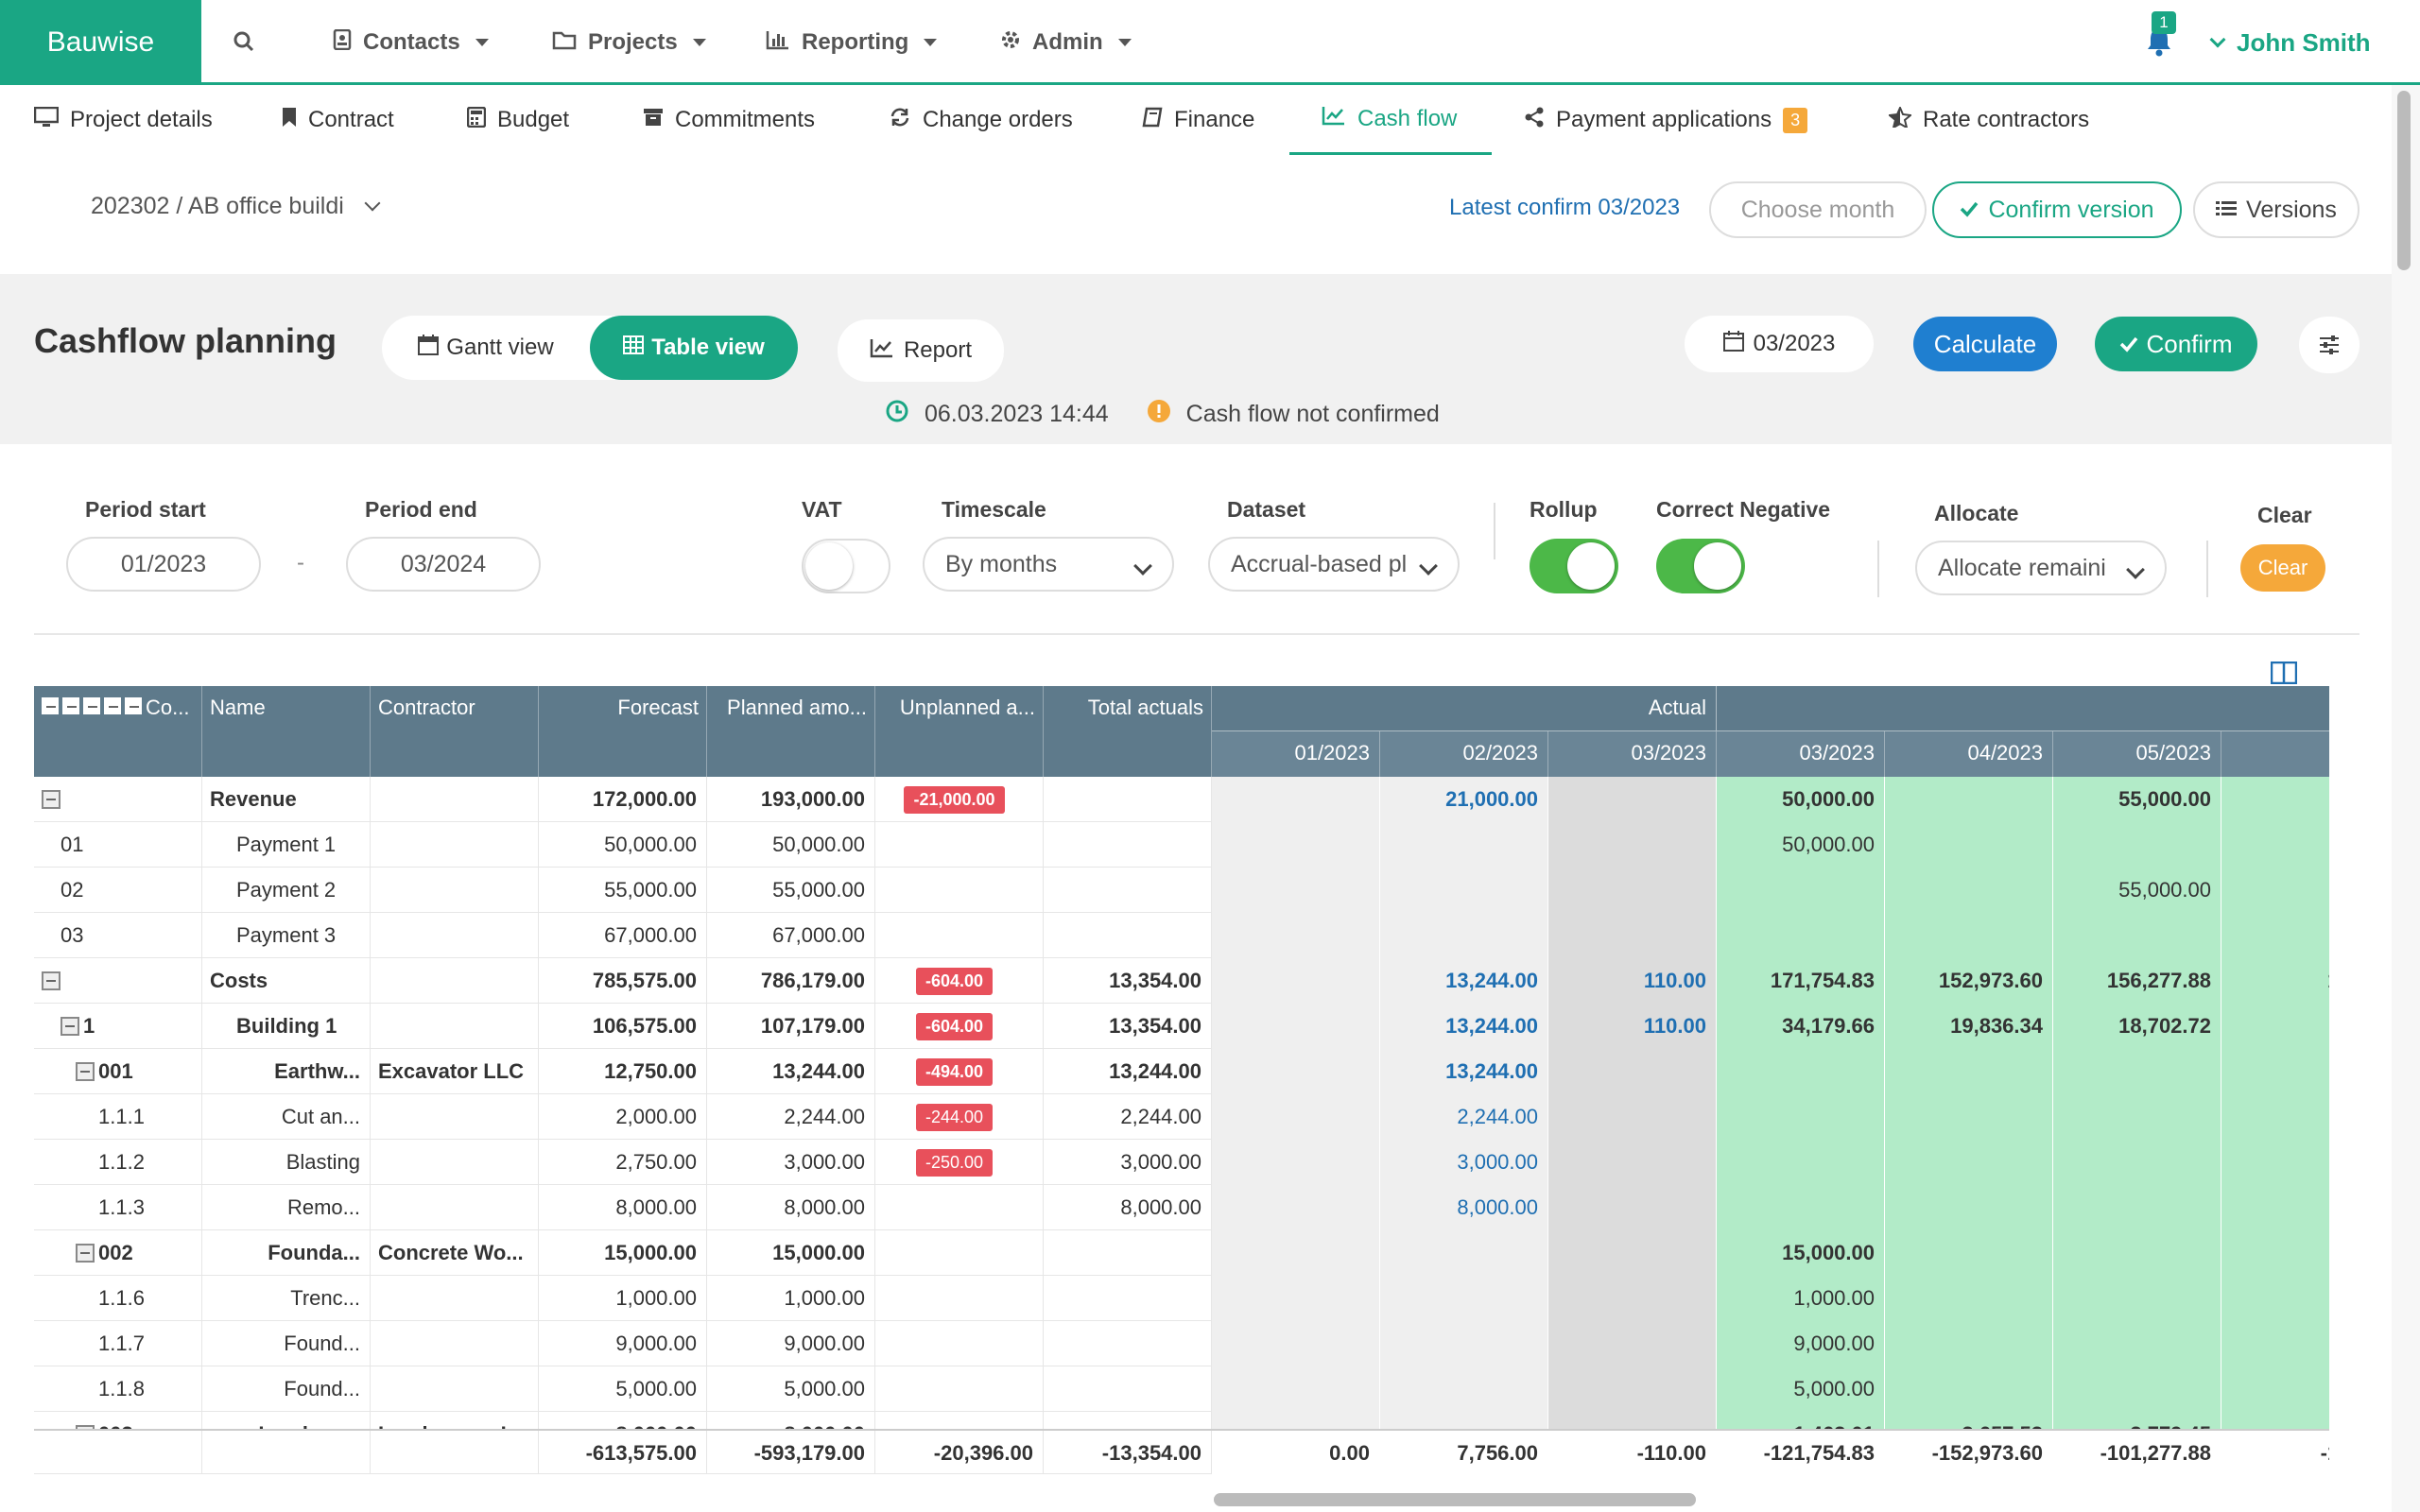 This screenshot has height=1512, width=2420. Describe the element at coordinates (1969, 1452) in the screenshot. I see `month-cell: -152,973.60` at that location.